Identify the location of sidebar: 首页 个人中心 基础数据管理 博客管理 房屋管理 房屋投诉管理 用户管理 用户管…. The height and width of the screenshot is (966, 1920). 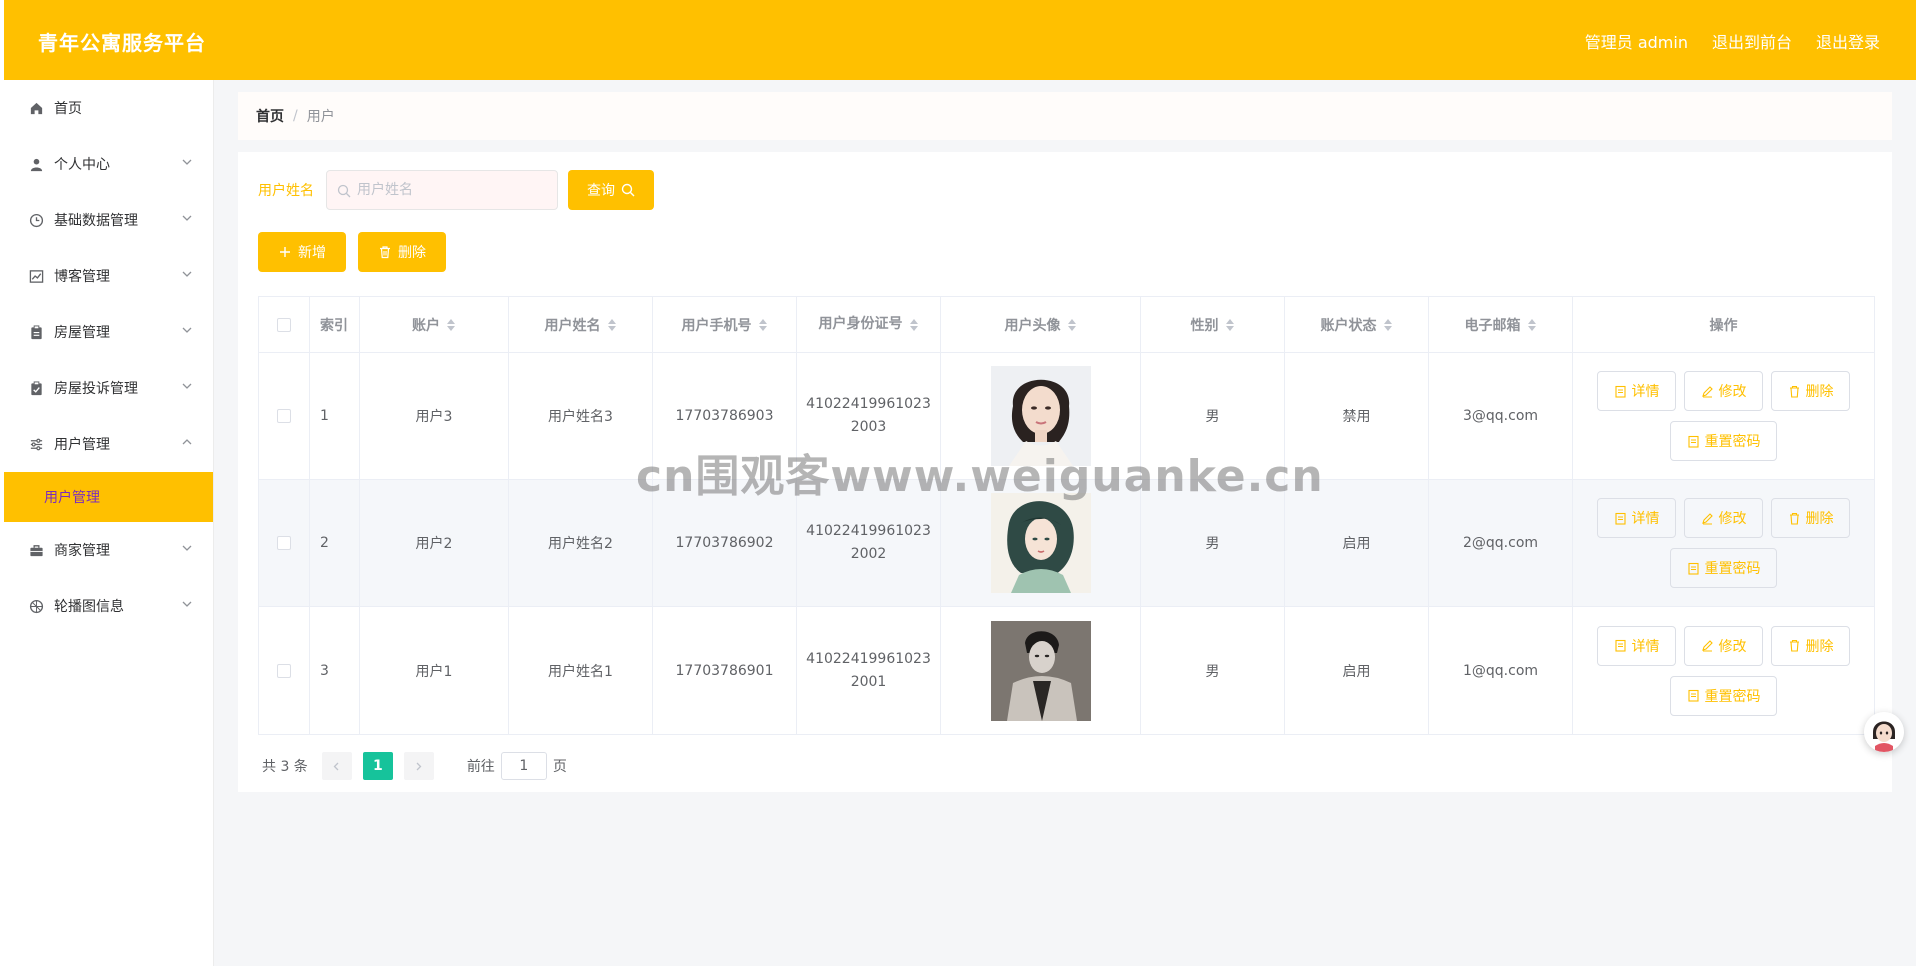
(109, 523).